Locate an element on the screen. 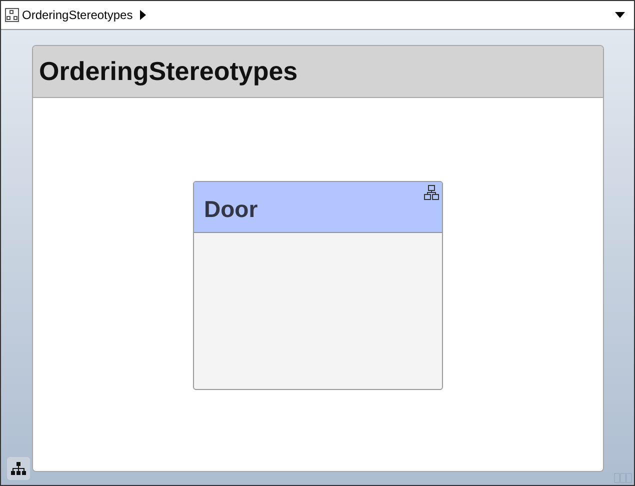 This screenshot has height=486, width=635. breadcrumb-item: OrderingStereotypes is located at coordinates (77, 15).